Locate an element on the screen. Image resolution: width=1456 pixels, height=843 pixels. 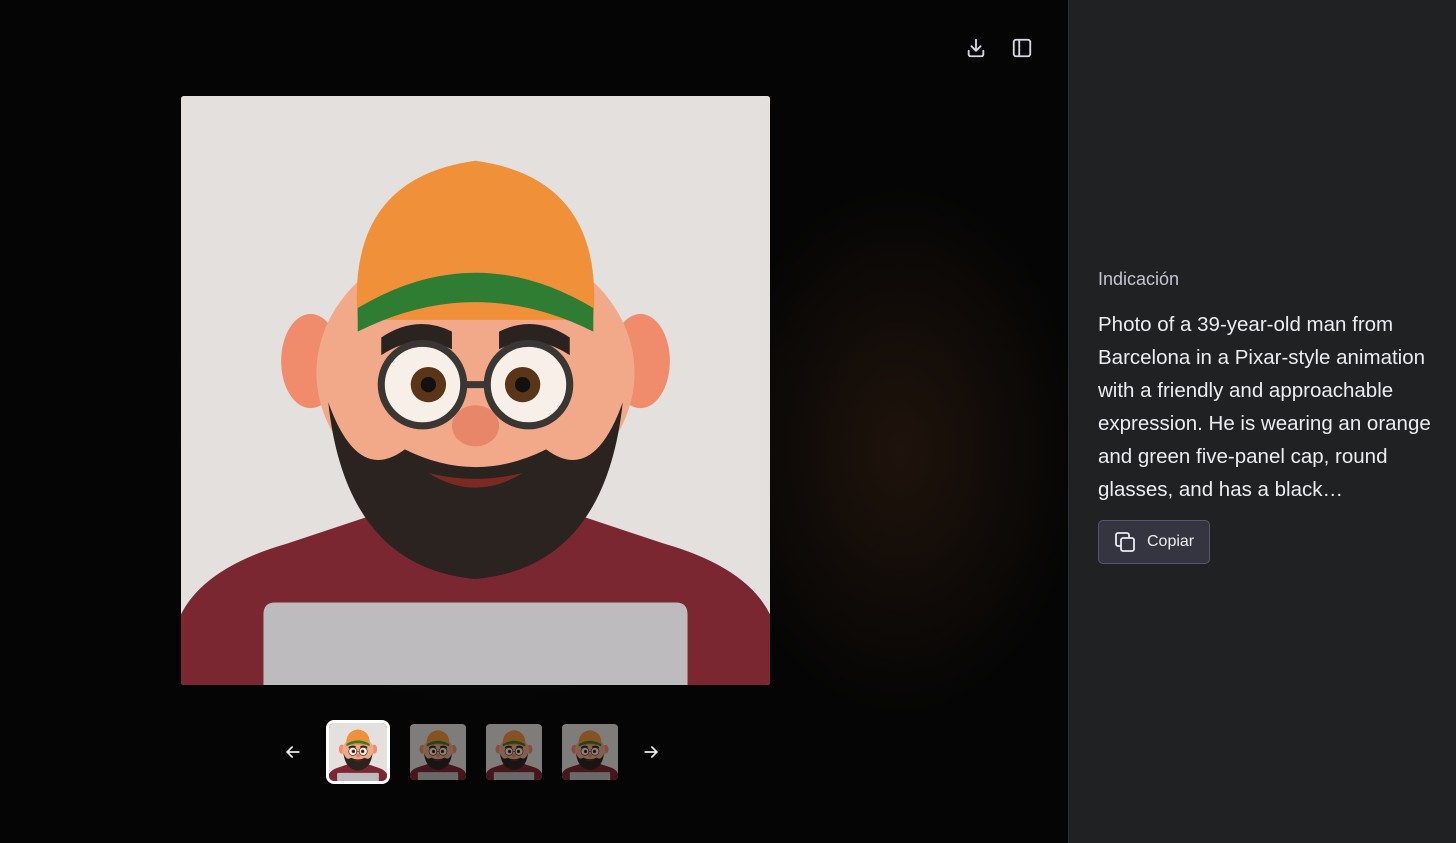
viewer-toolbar is located at coordinates (999, 48).